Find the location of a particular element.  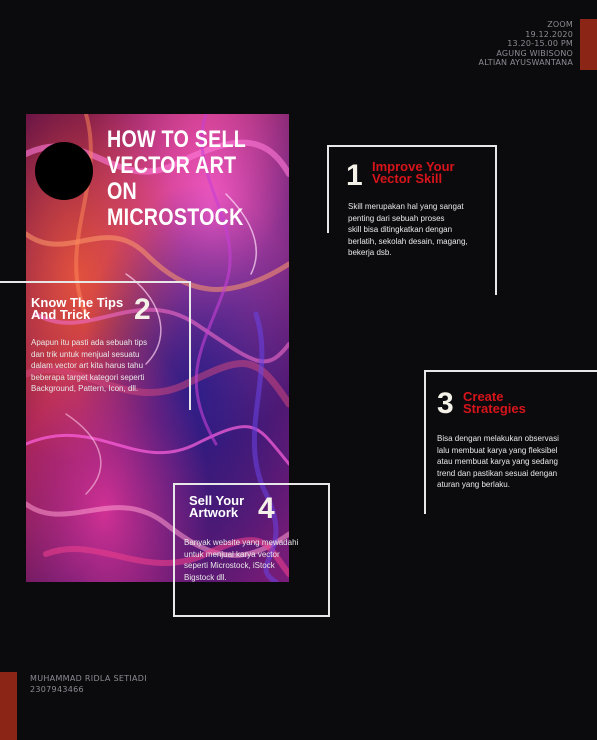

step-description-line: seperti Microstock, iStock is located at coordinates (229, 565).